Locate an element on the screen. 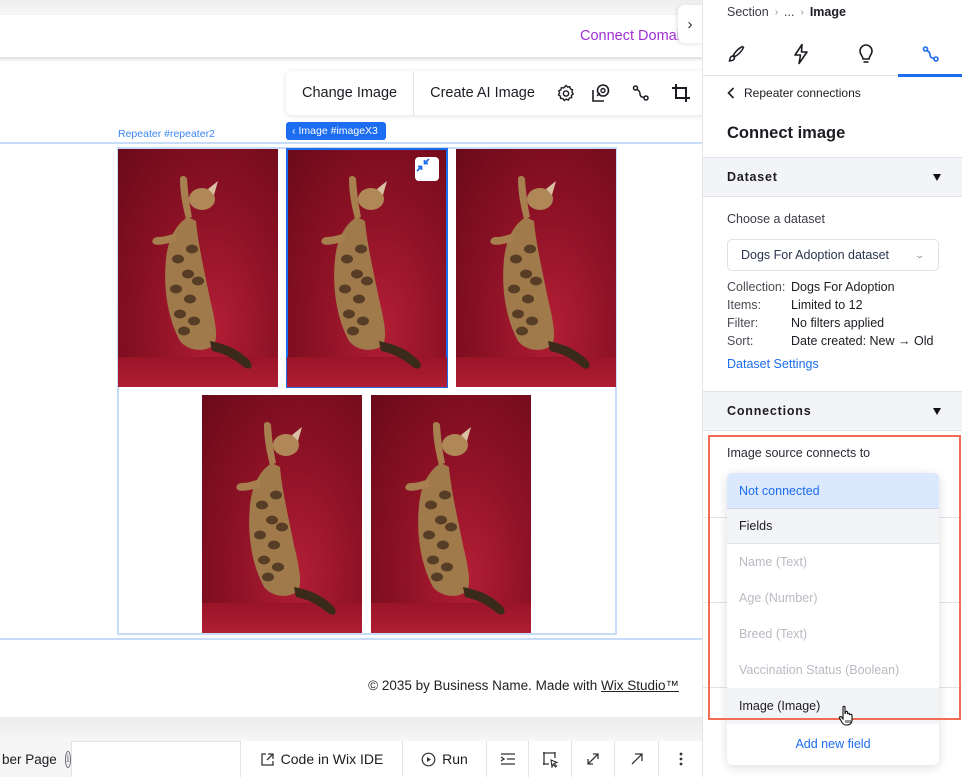  meta-value: Date created: New → Old is located at coordinates (862, 341).